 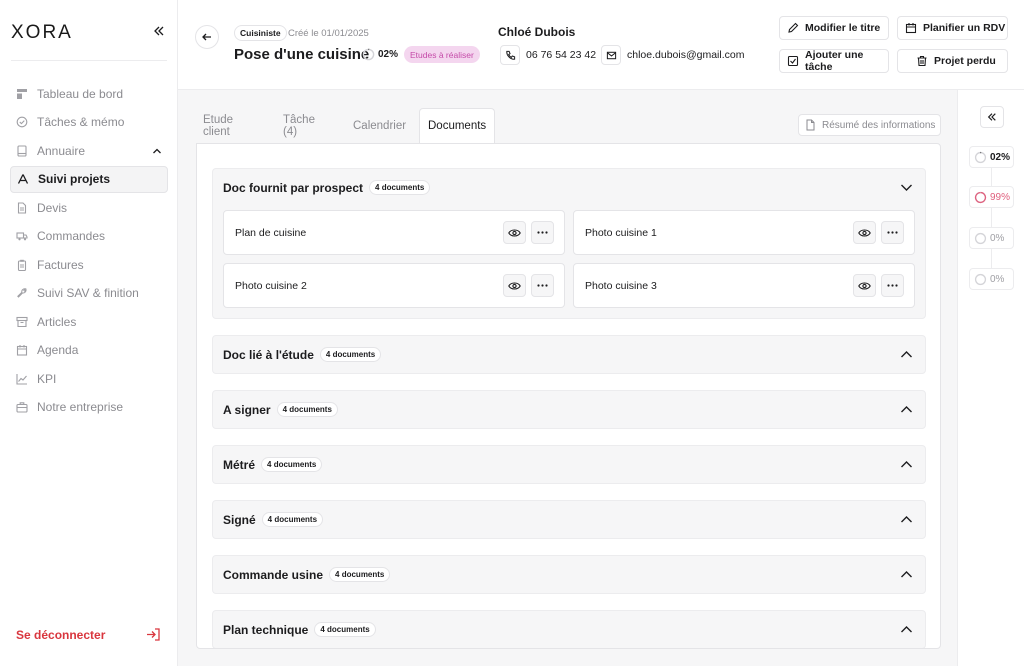 What do you see at coordinates (997, 279) in the screenshot?
I see `rail-progress-label: 0%` at bounding box center [997, 279].